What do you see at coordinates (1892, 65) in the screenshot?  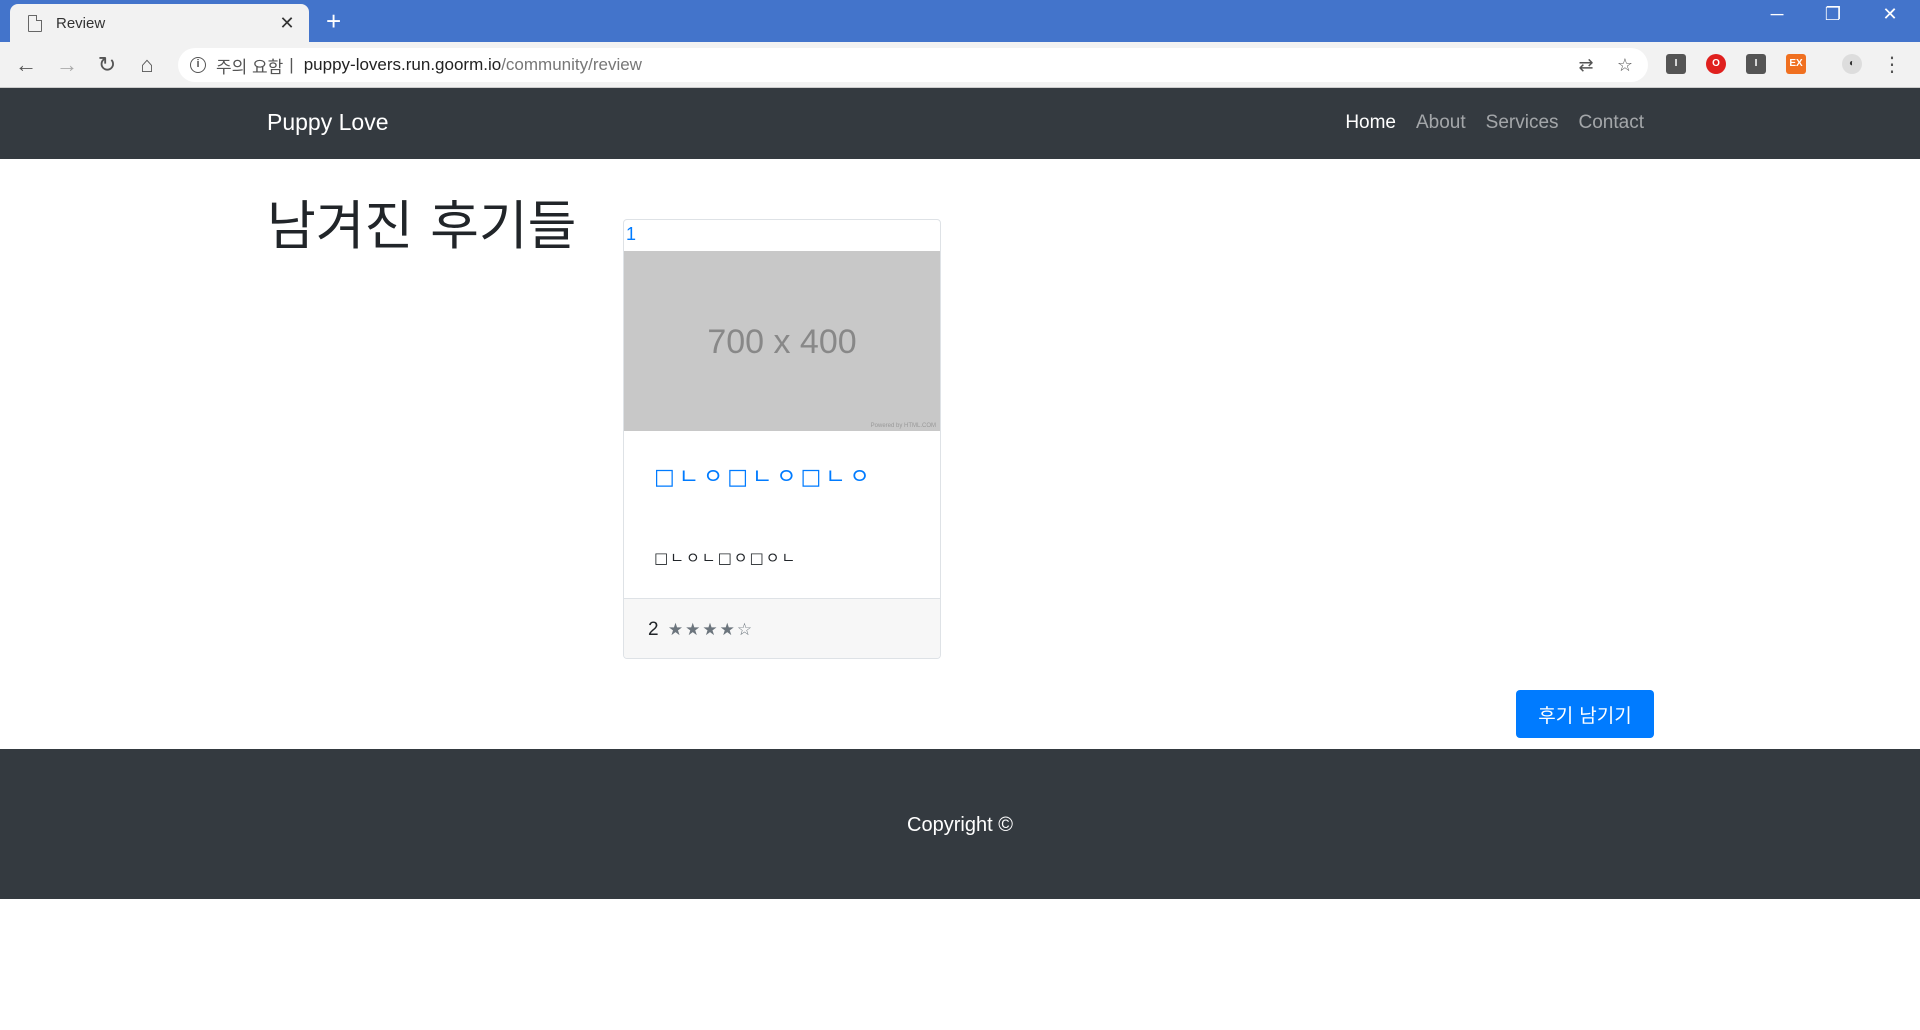 I see `menu-kebab-icon: ⋮` at bounding box center [1892, 65].